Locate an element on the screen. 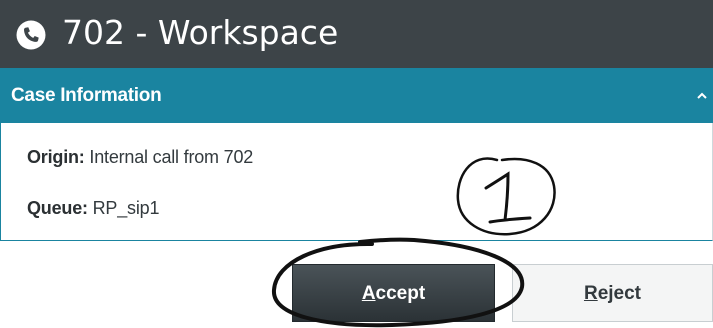  queue-value: RP_sip1 is located at coordinates (126, 208).